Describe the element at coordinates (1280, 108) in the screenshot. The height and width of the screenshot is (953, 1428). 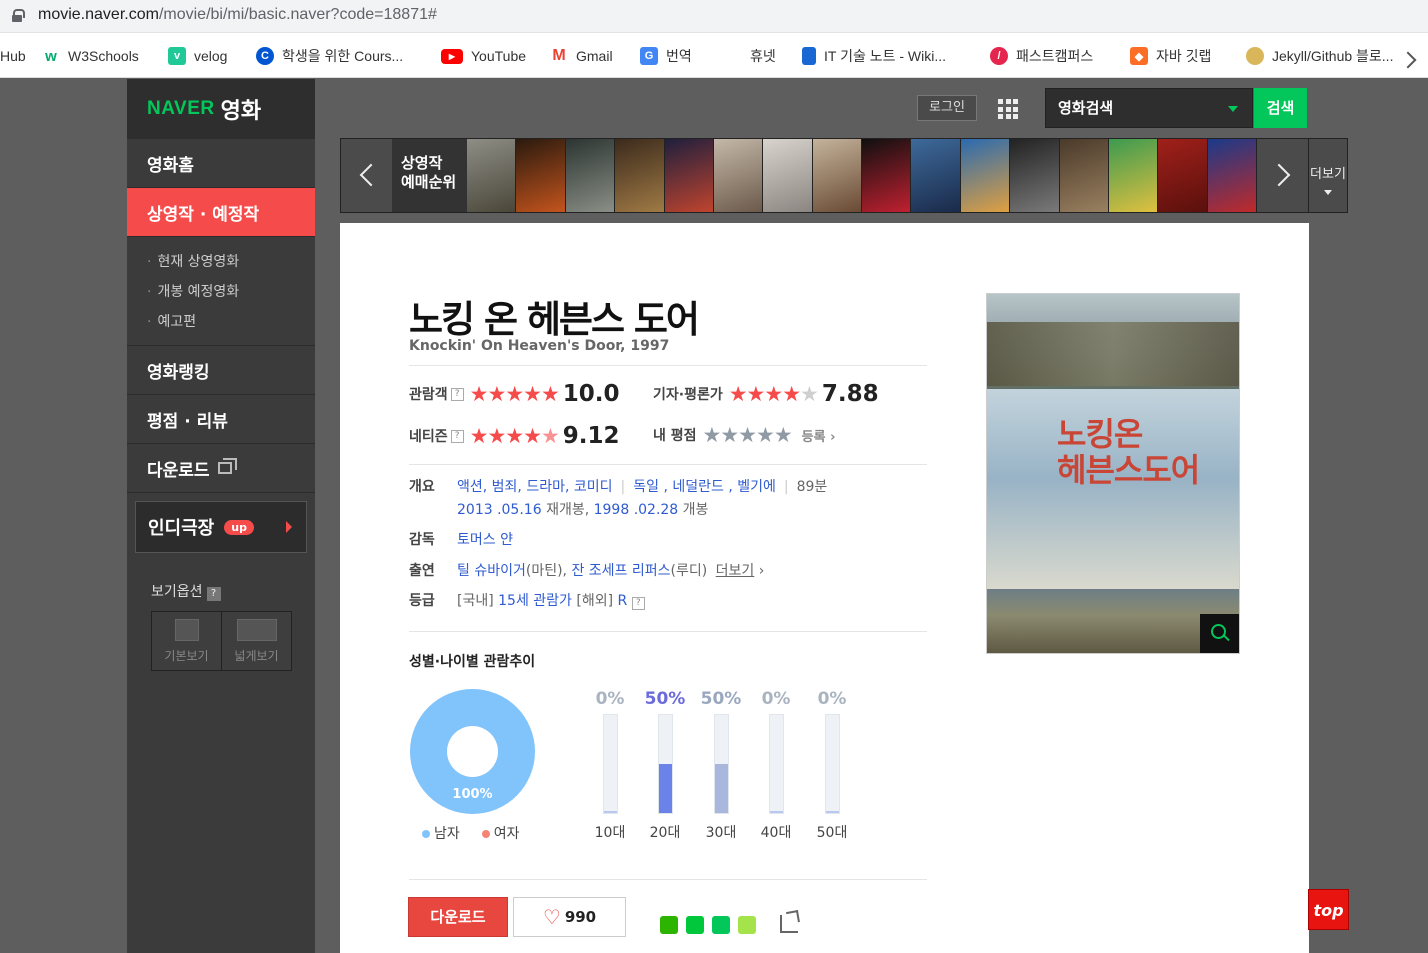
I see `search-button: 검색` at that location.